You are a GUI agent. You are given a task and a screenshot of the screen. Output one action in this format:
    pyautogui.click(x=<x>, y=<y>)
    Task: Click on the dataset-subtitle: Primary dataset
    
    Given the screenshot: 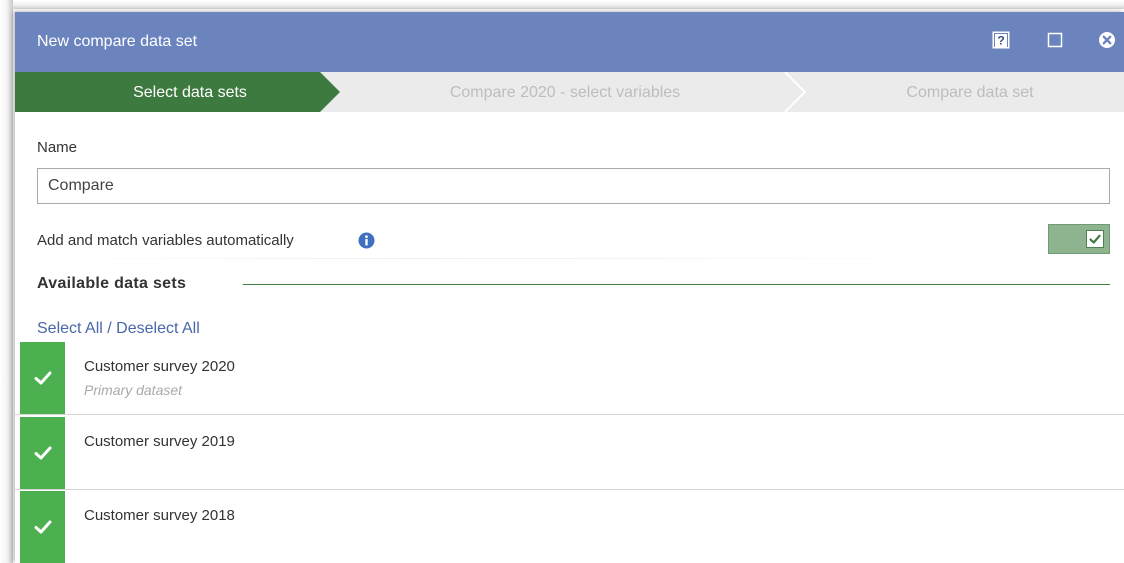 What is the action you would take?
    pyautogui.click(x=133, y=390)
    